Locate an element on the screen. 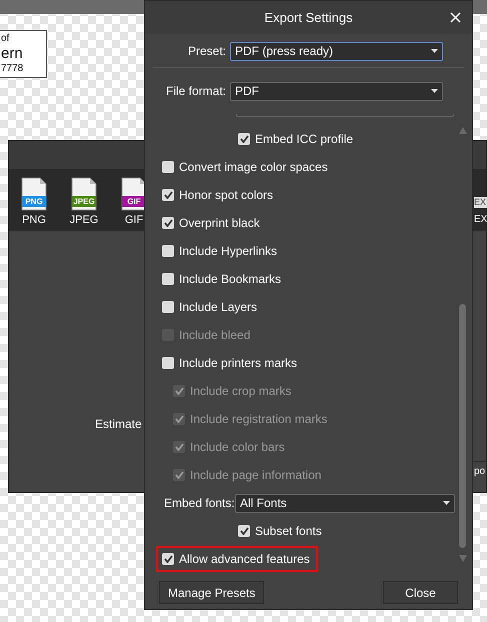 This screenshot has height=622, width=487. close-icon is located at coordinates (455, 17).